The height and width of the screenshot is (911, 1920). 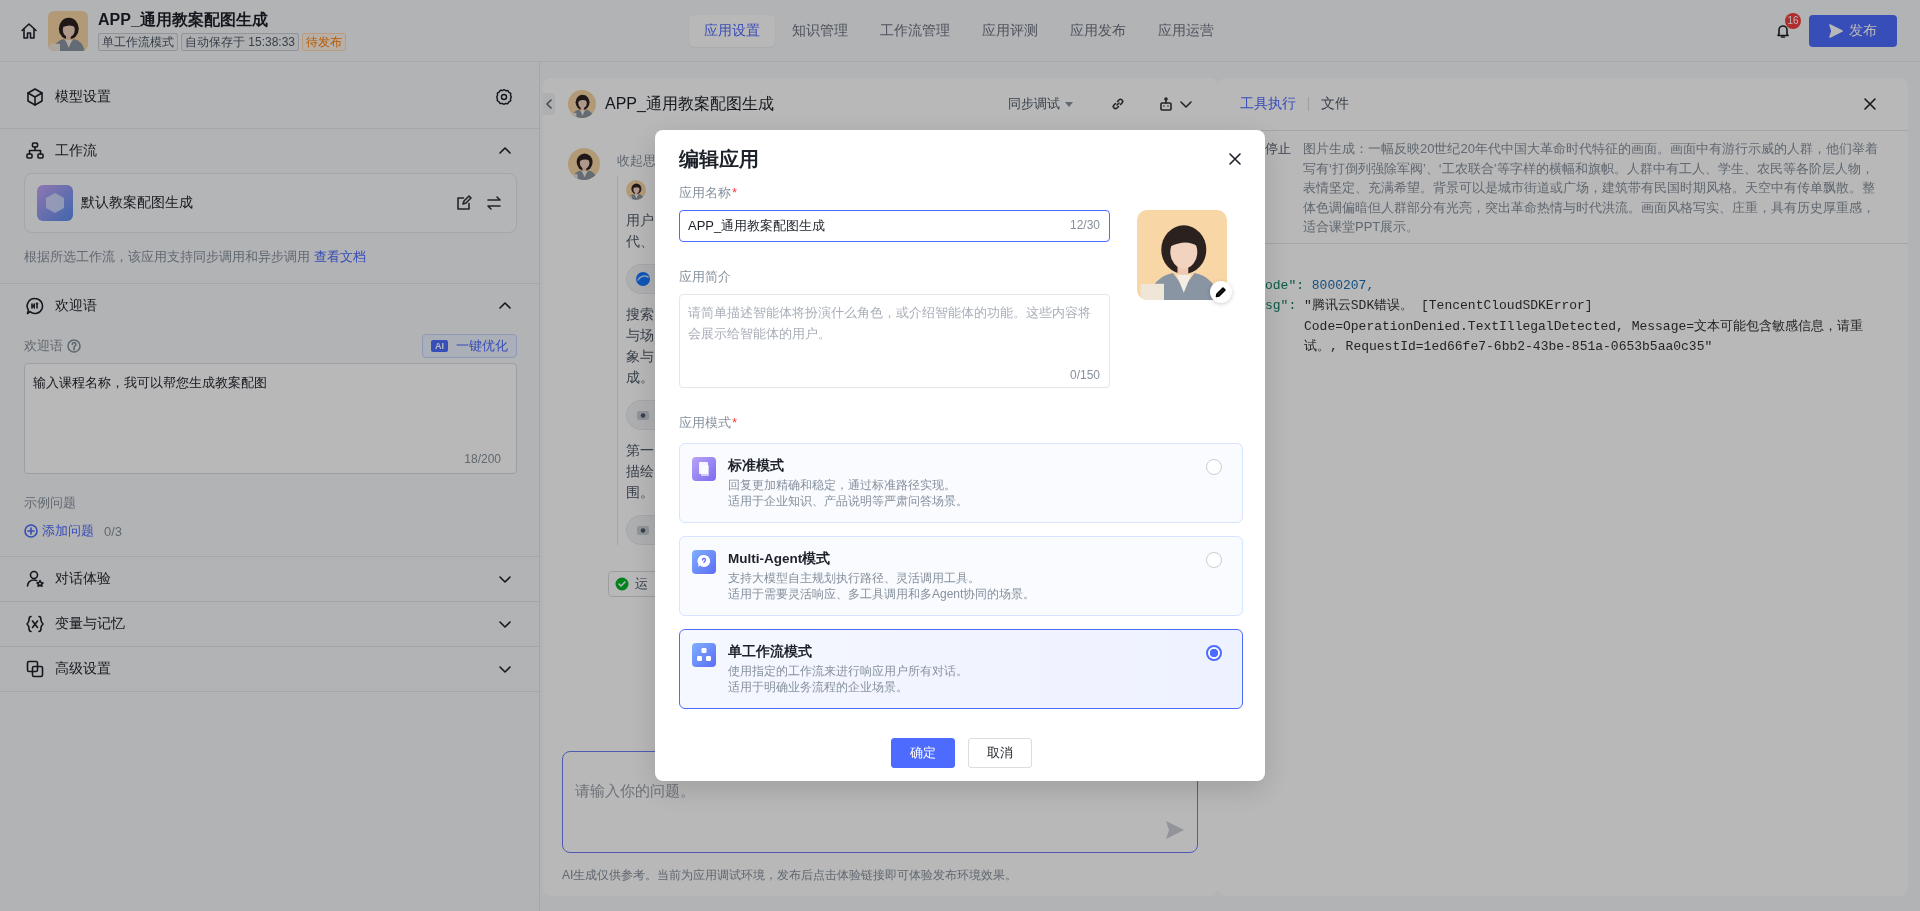 What do you see at coordinates (790, 875) in the screenshot?
I see `disclaimer-text: AI生成仅供参考。当前为应用调试环境，发布后点击体验链接即可体验发布环境效果。` at bounding box center [790, 875].